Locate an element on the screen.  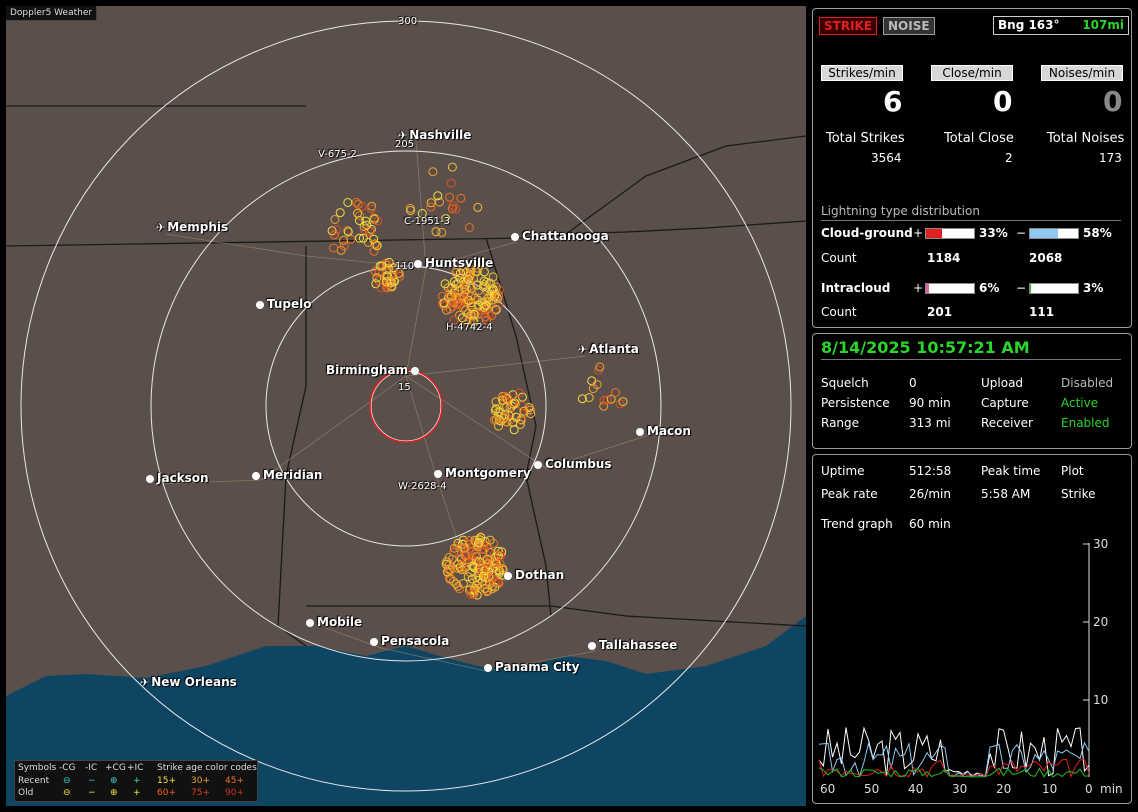
ic-positive-sign: + is located at coordinates (918, 288).